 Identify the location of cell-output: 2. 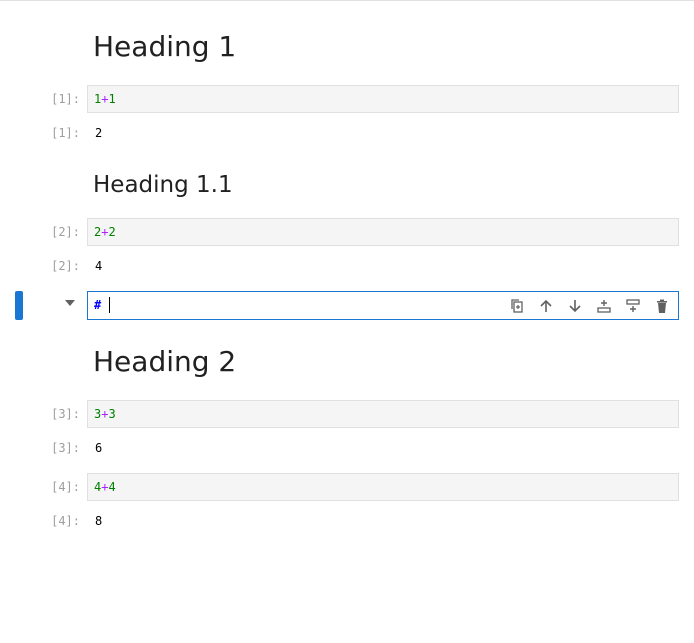
(99, 133).